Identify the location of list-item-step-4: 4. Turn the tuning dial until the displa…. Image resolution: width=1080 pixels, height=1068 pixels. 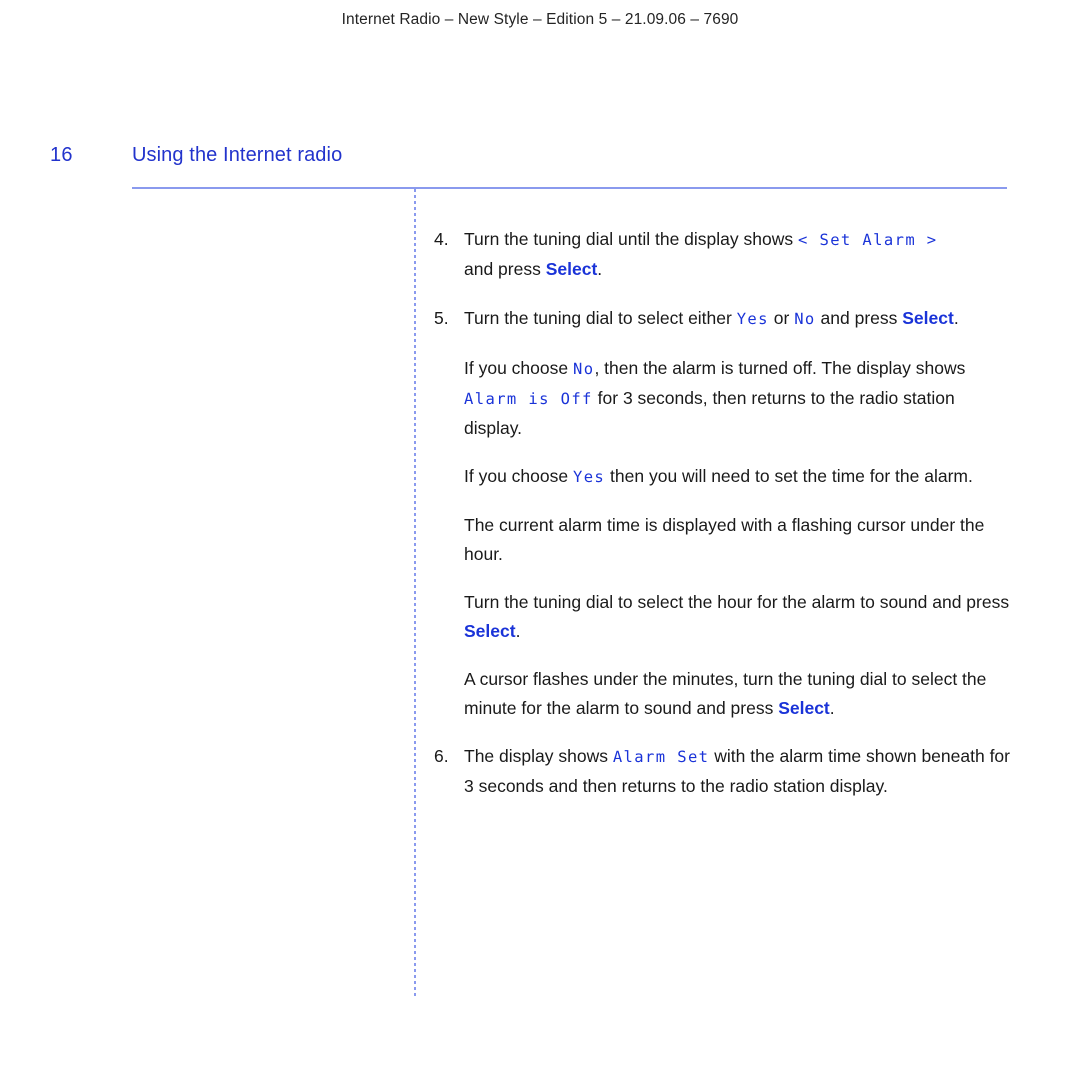
(724, 254).